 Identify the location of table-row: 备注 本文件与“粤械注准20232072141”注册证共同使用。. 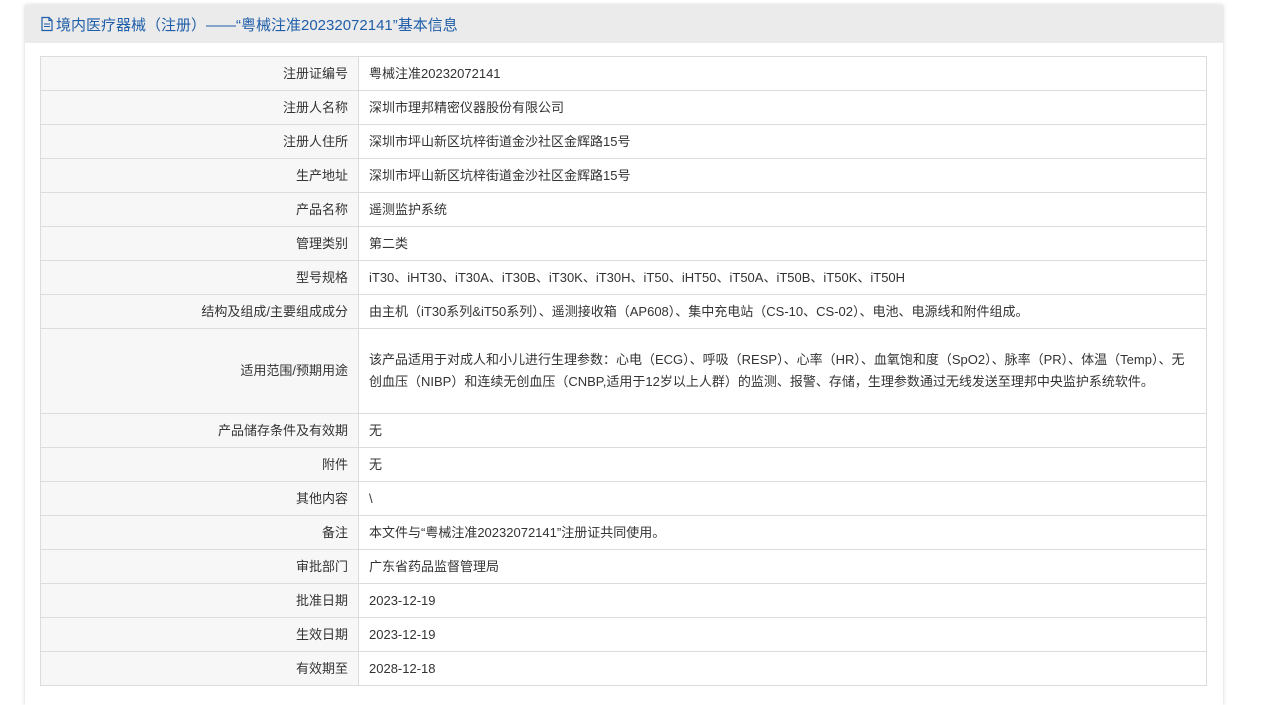
(623, 532).